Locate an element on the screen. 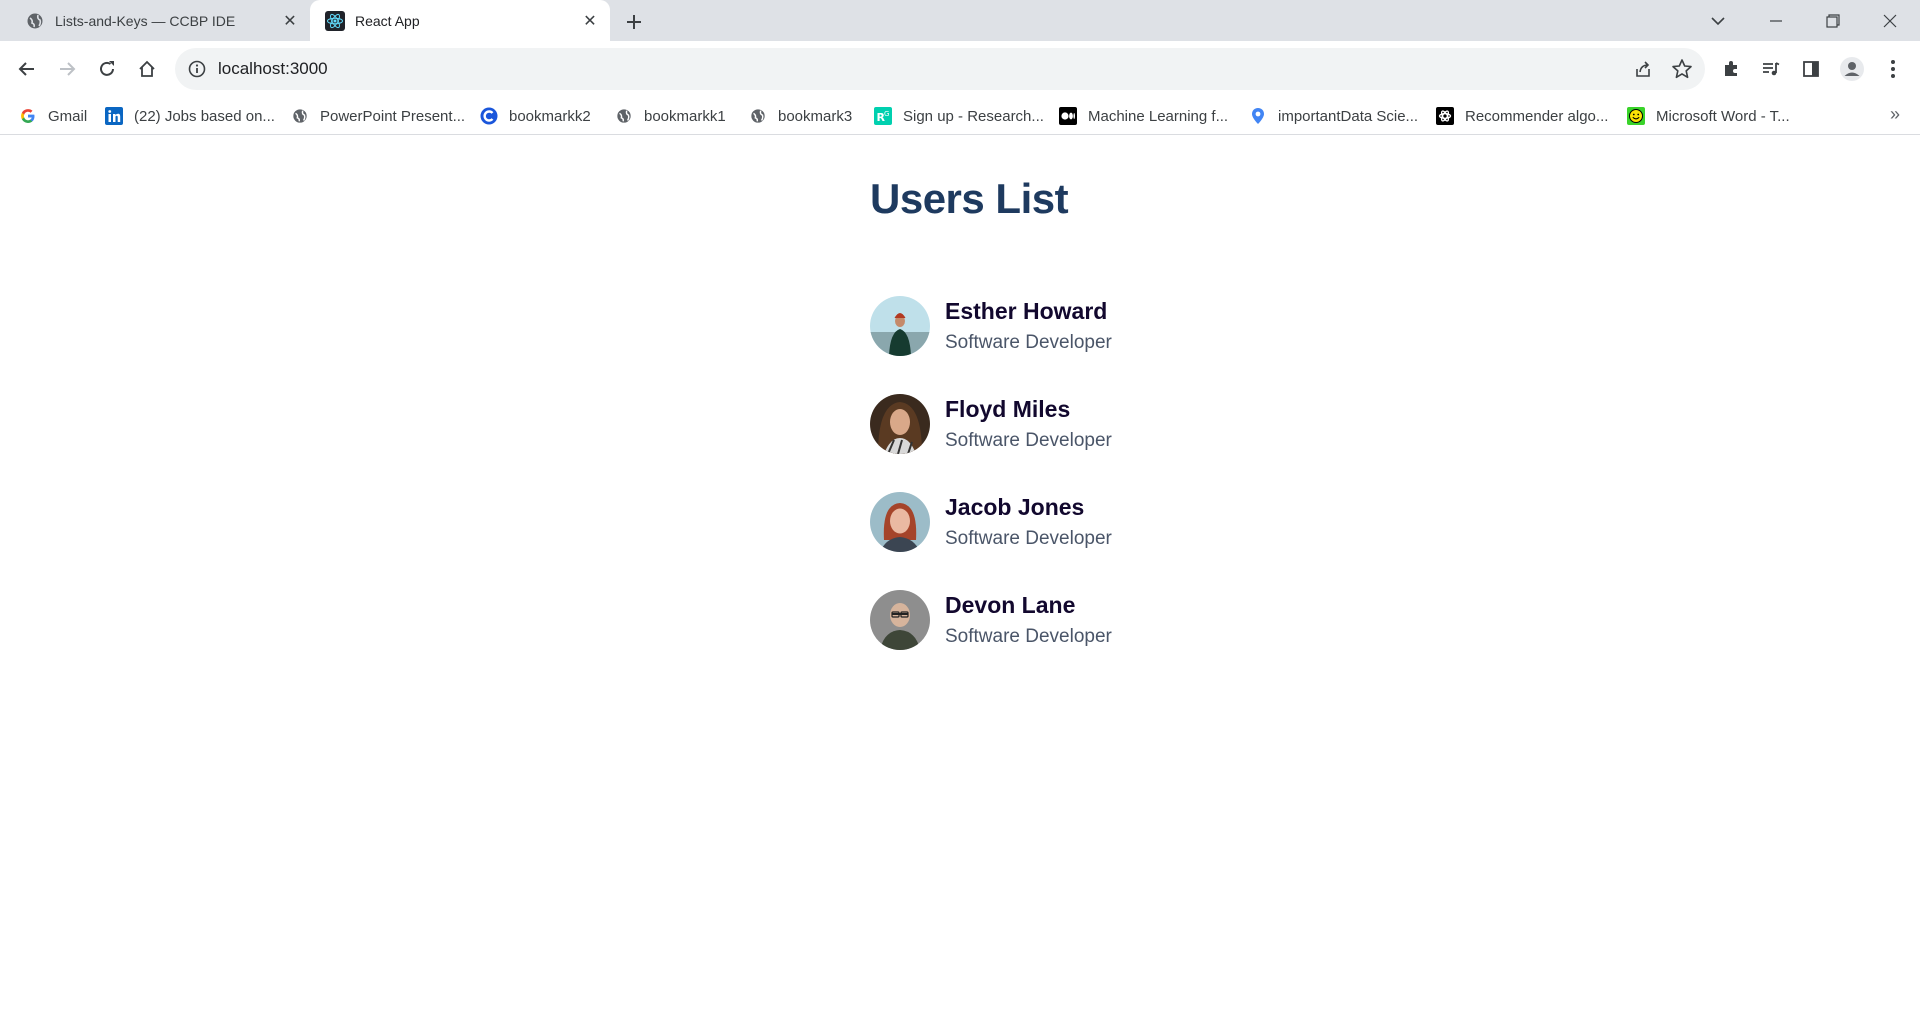 The image size is (1920, 1018). minimize-button is located at coordinates (1776, 20).